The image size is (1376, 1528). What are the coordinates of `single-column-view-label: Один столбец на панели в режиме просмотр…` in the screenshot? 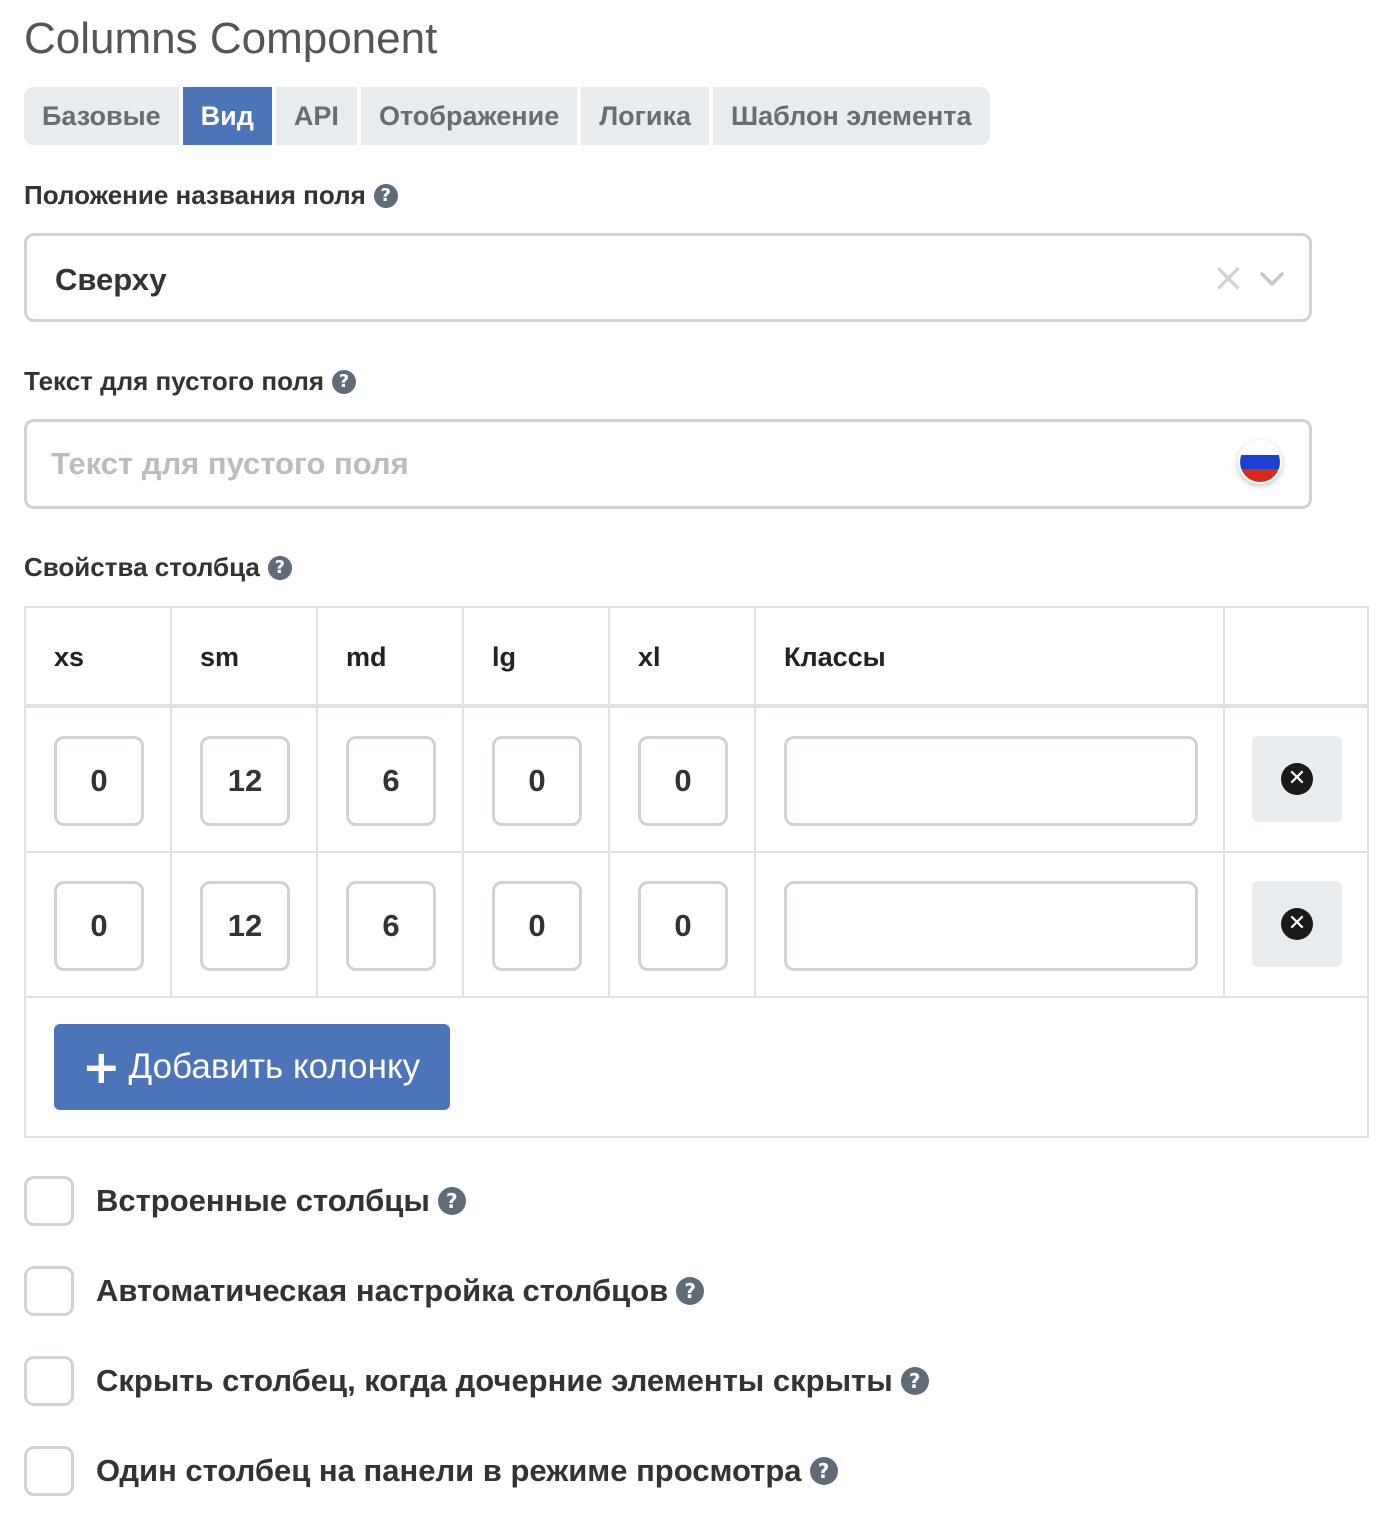 It's located at (467, 1471).